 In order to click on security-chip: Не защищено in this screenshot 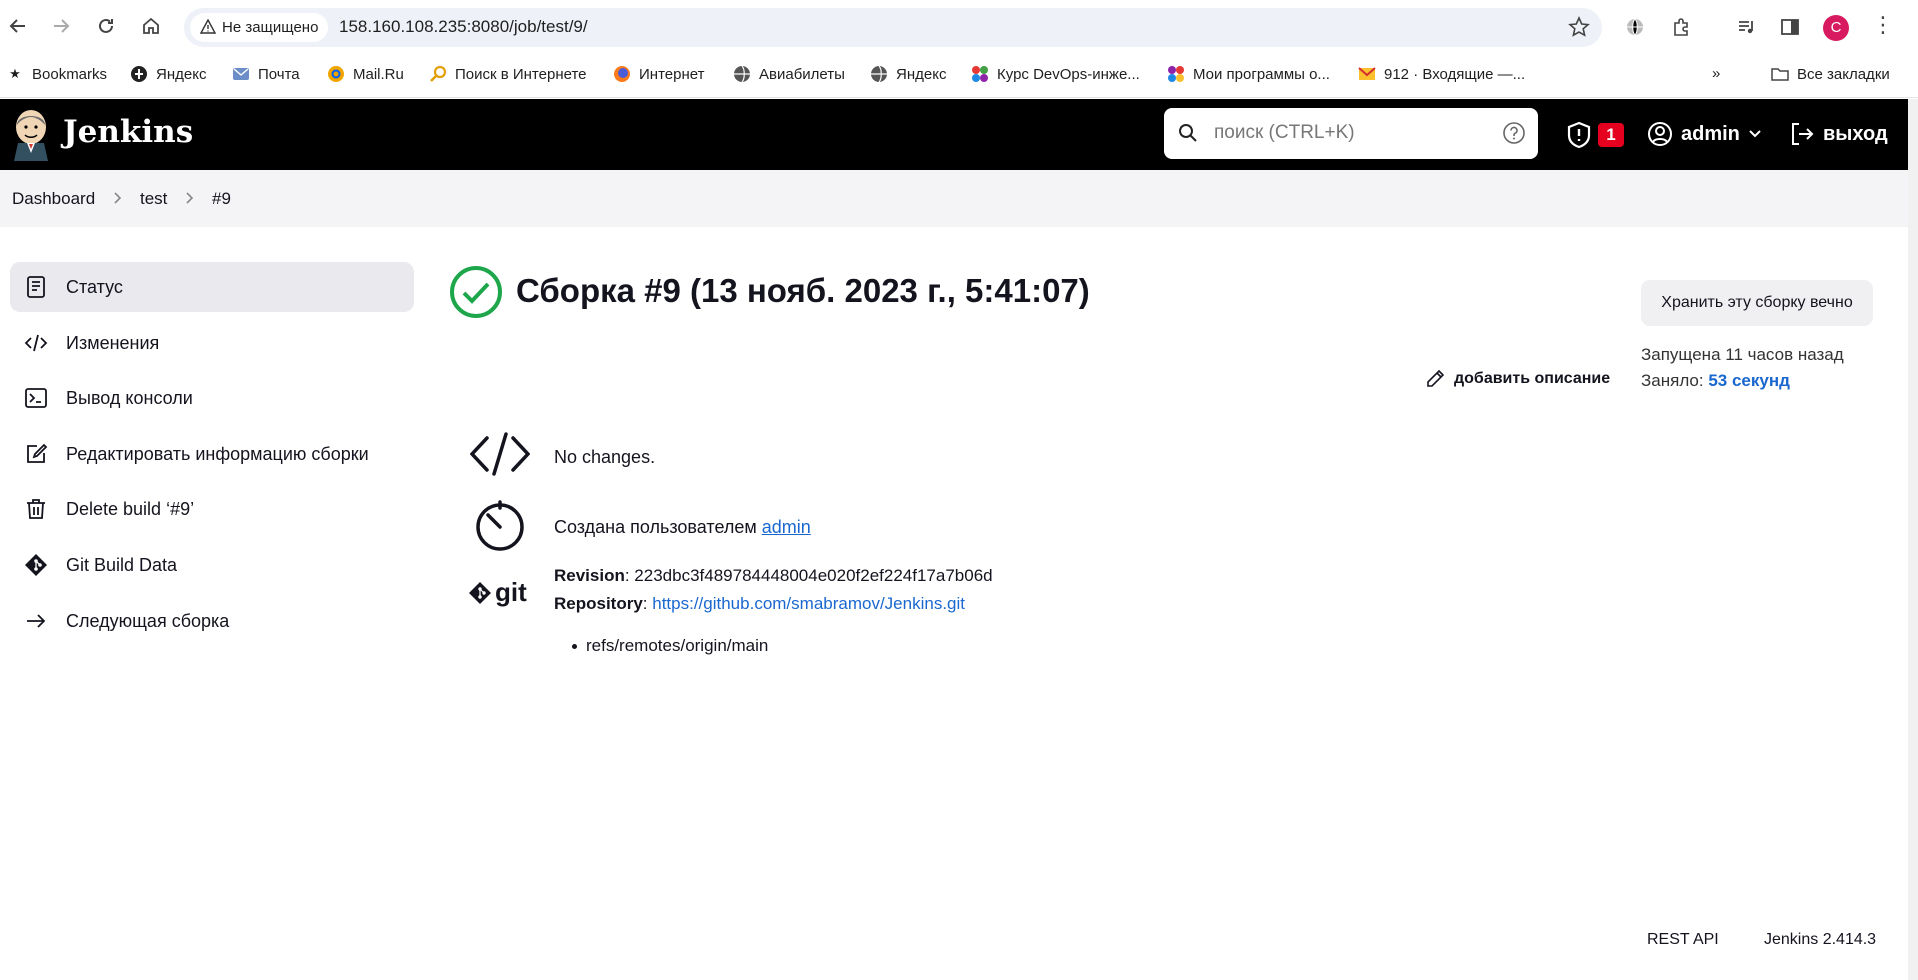, I will do `click(259, 27)`.